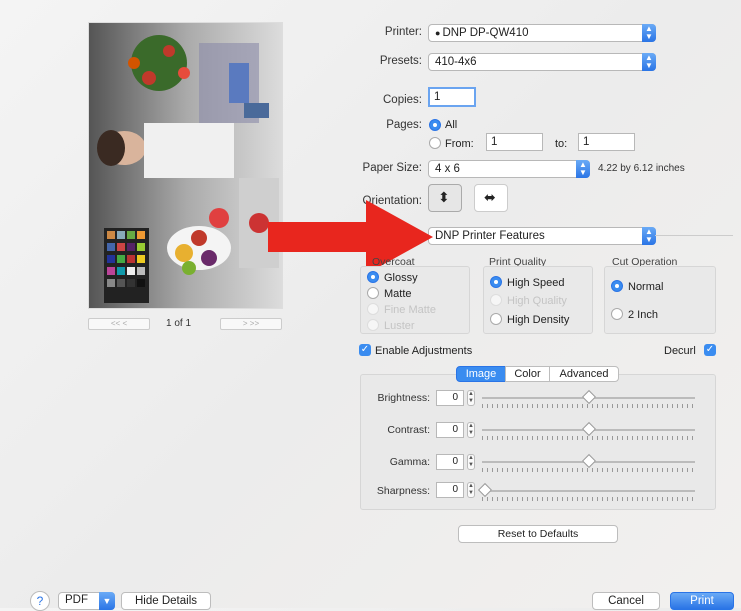 The height and width of the screenshot is (611, 741). Describe the element at coordinates (447, 169) in the screenshot. I see `paper-size-value: 4 x 6` at that location.